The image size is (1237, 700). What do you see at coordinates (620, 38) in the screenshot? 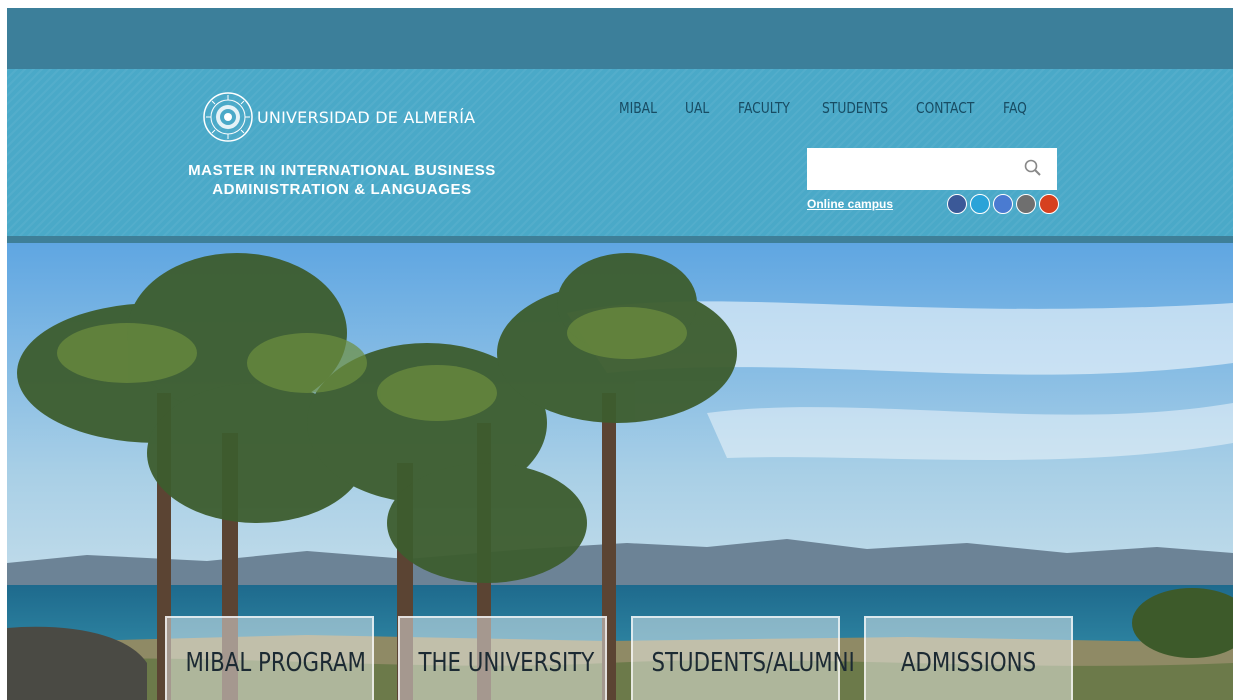
I see `top-bar` at bounding box center [620, 38].